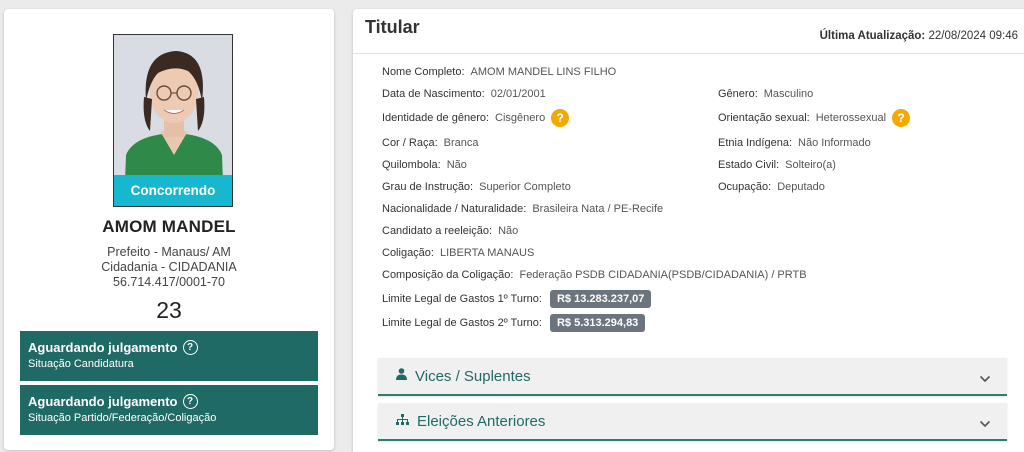 This screenshot has height=452, width=1024. What do you see at coordinates (525, 187) in the screenshot?
I see `field-value: Superior Completo` at bounding box center [525, 187].